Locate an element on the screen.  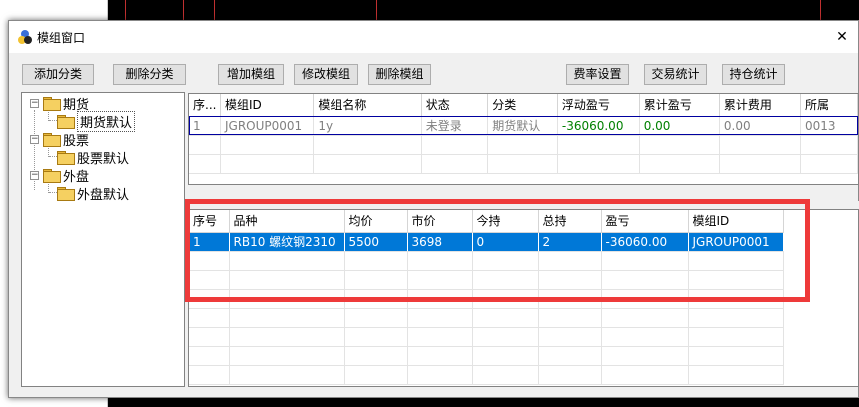
tree-node-label: 股票 is located at coordinates (76, 141).